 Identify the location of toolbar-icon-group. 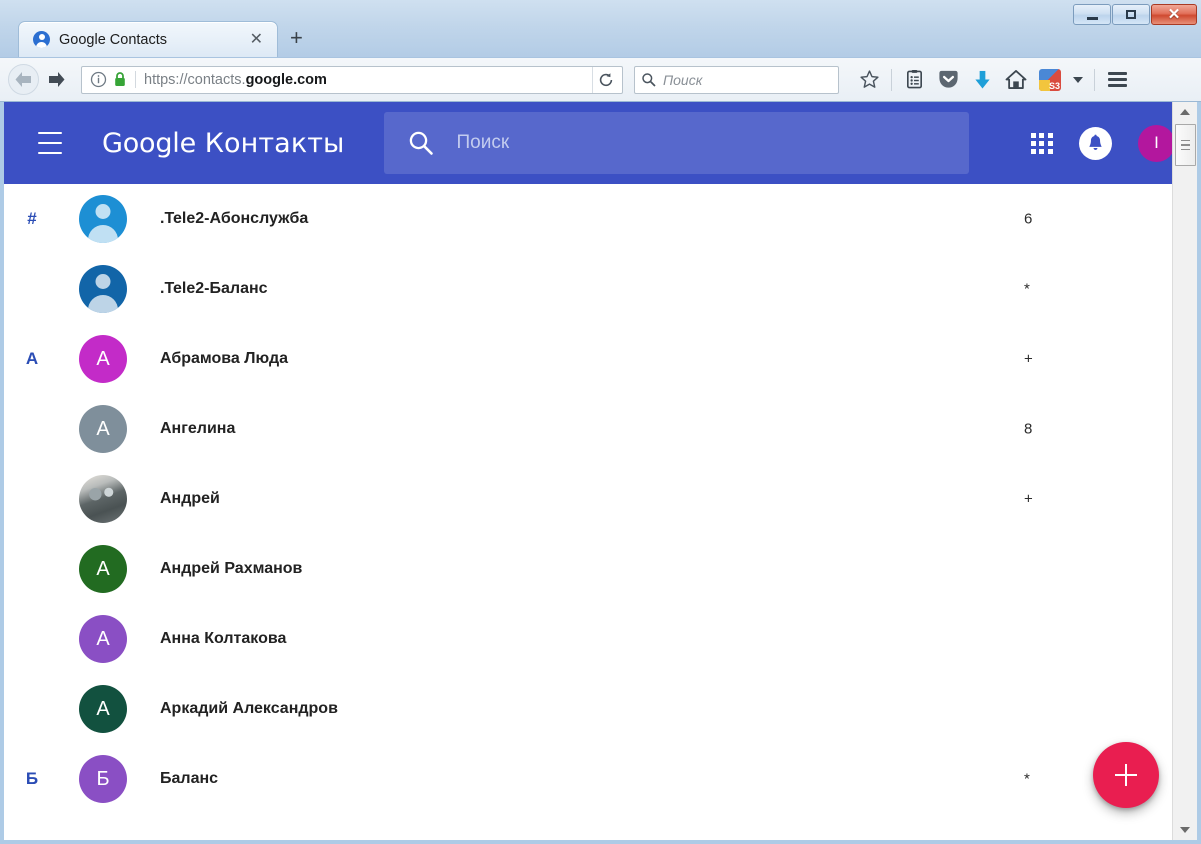
(993, 80).